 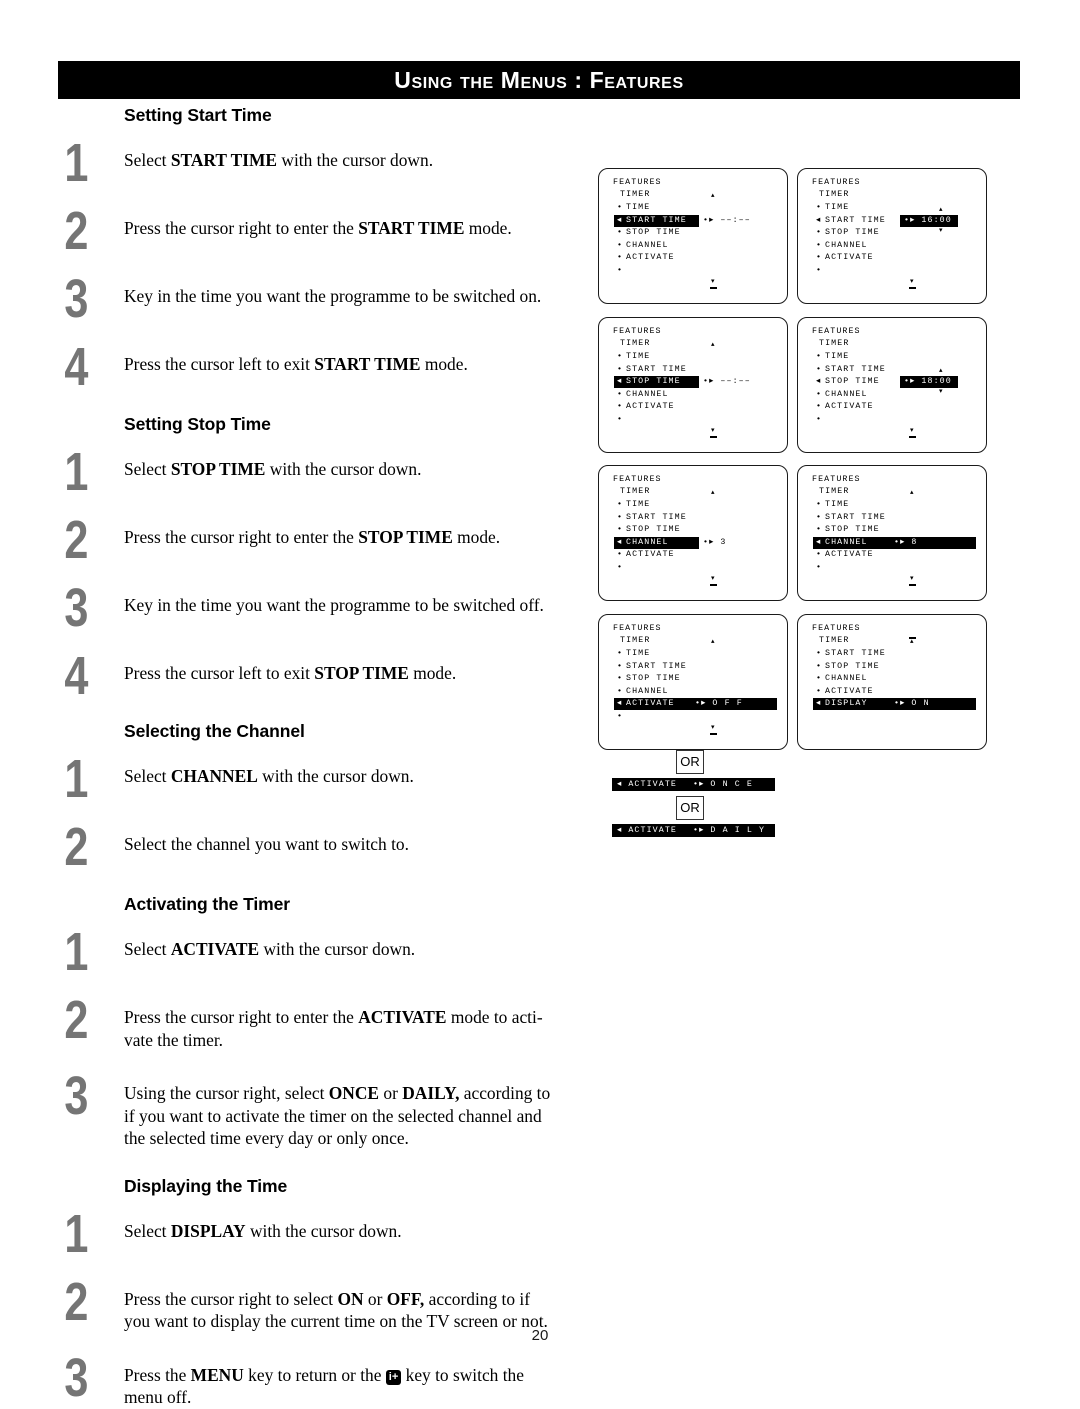 I want to click on osd-item-label: DISPLAY, so click(x=846, y=704).